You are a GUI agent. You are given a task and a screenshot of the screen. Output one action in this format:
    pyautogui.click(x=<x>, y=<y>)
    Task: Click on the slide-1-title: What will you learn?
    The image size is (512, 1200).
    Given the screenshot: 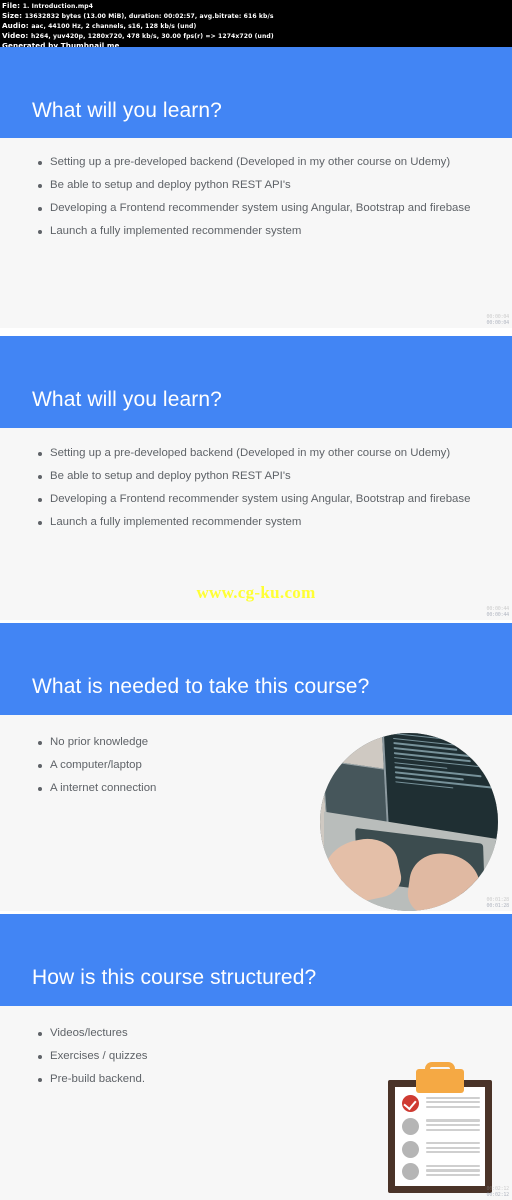 What is the action you would take?
    pyautogui.click(x=127, y=110)
    